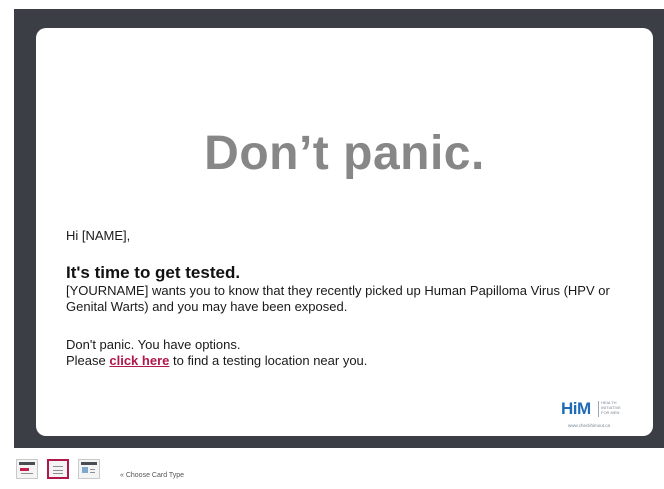 The image size is (664, 489). What do you see at coordinates (598, 409) in the screenshot?
I see `logo-divider` at bounding box center [598, 409].